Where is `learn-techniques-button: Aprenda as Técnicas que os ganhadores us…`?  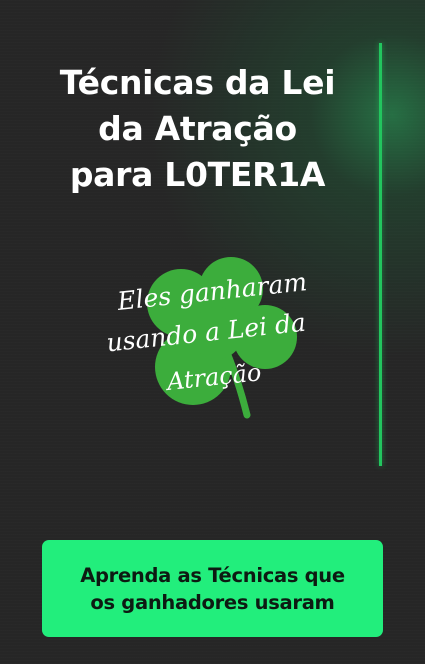 learn-techniques-button: Aprenda as Técnicas que os ganhadores us… is located at coordinates (212, 588).